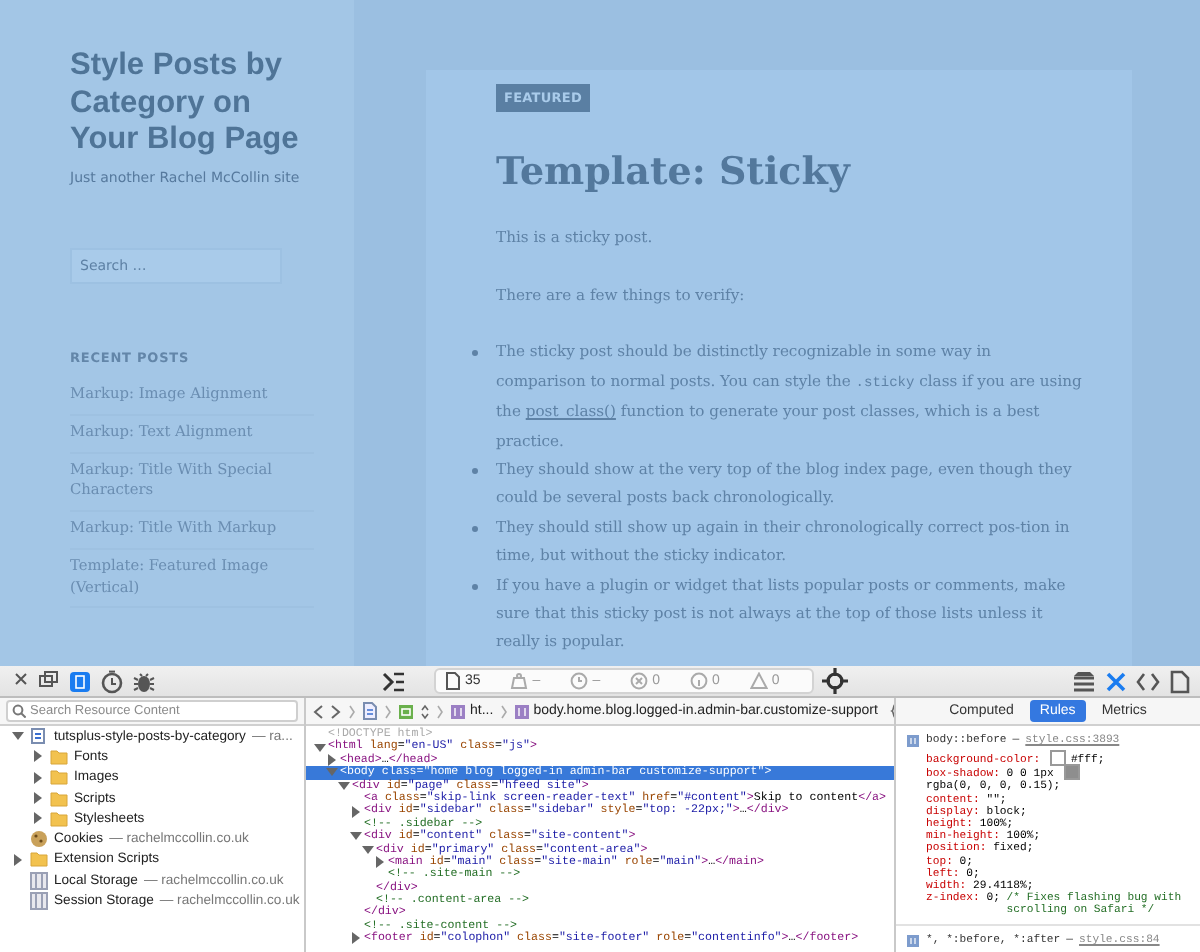  What do you see at coordinates (318, 711) in the screenshot?
I see `back-icon` at bounding box center [318, 711].